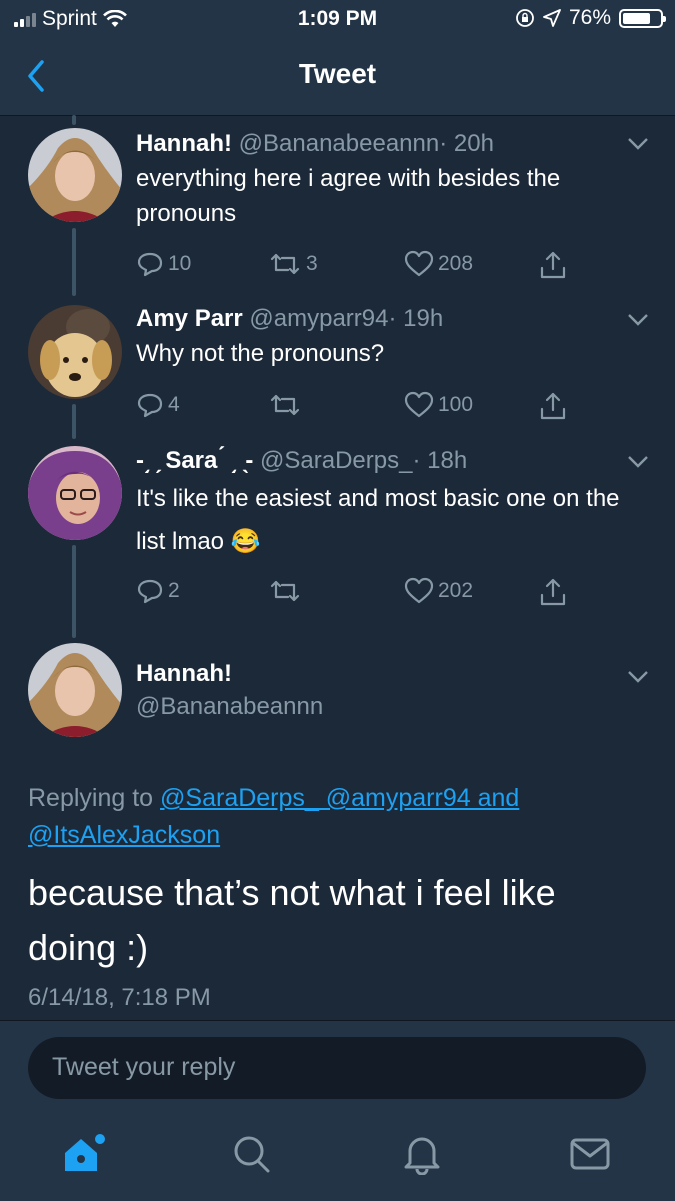 The height and width of the screenshot is (1201, 675). Describe the element at coordinates (229, 706) in the screenshot. I see `author-handle: @Bananabeannn` at that location.